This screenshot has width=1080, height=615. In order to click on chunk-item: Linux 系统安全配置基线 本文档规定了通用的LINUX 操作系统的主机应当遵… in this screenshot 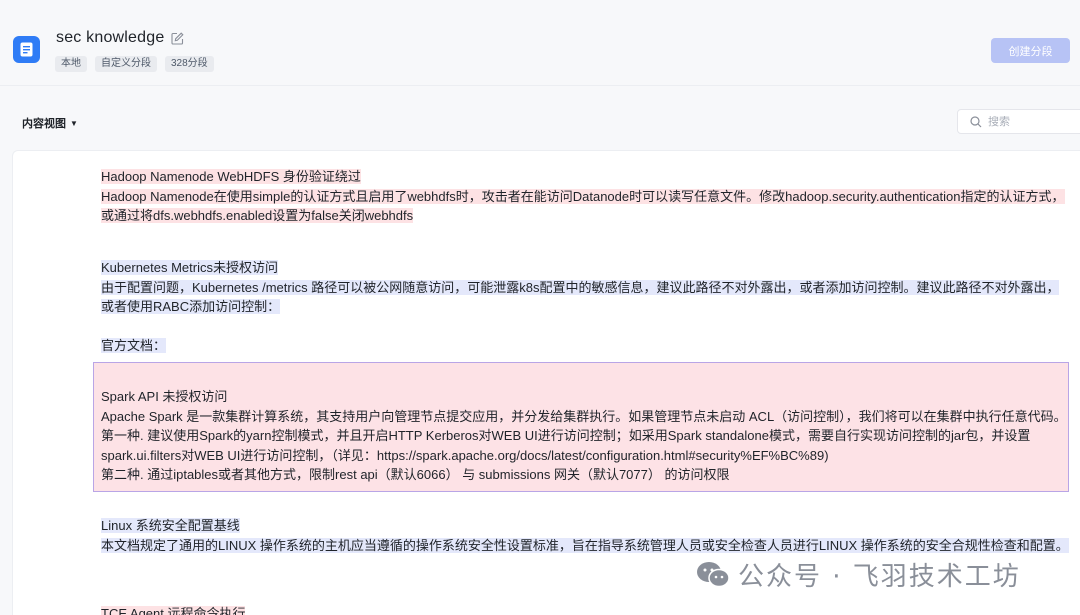, I will do `click(585, 535)`.